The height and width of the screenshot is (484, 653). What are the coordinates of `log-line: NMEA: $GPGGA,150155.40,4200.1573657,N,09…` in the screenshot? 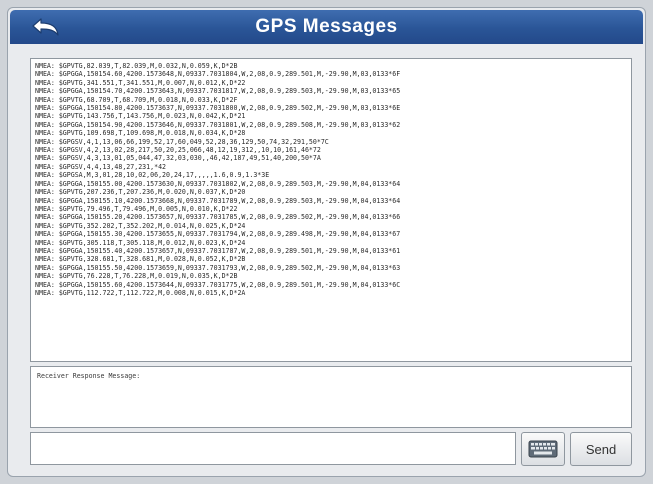 It's located at (218, 250).